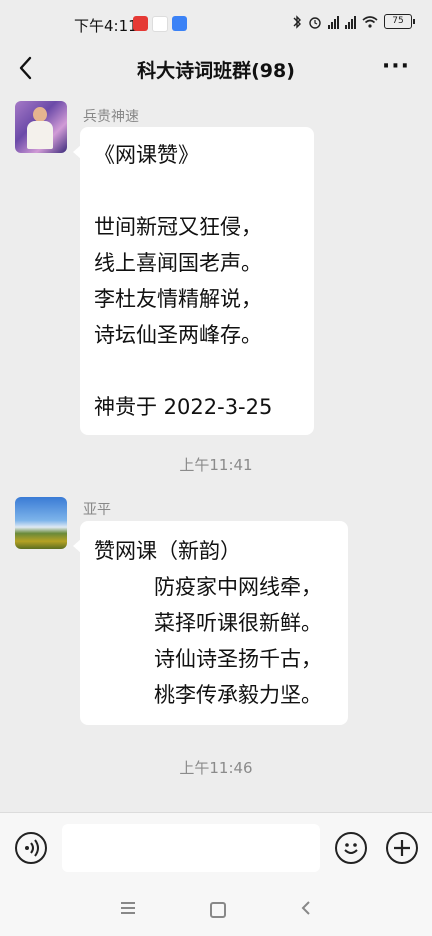 The height and width of the screenshot is (936, 432). Describe the element at coordinates (396, 66) in the screenshot. I see `more-icon: ···` at that location.